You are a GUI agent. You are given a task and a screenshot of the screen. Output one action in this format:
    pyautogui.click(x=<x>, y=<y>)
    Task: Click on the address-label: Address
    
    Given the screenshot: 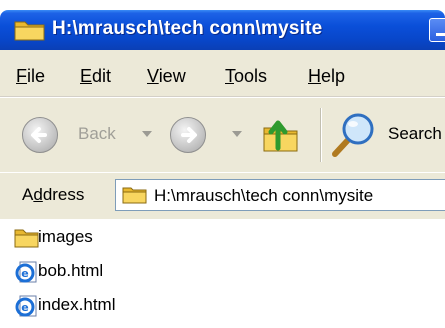 What is the action you would take?
    pyautogui.click(x=53, y=194)
    